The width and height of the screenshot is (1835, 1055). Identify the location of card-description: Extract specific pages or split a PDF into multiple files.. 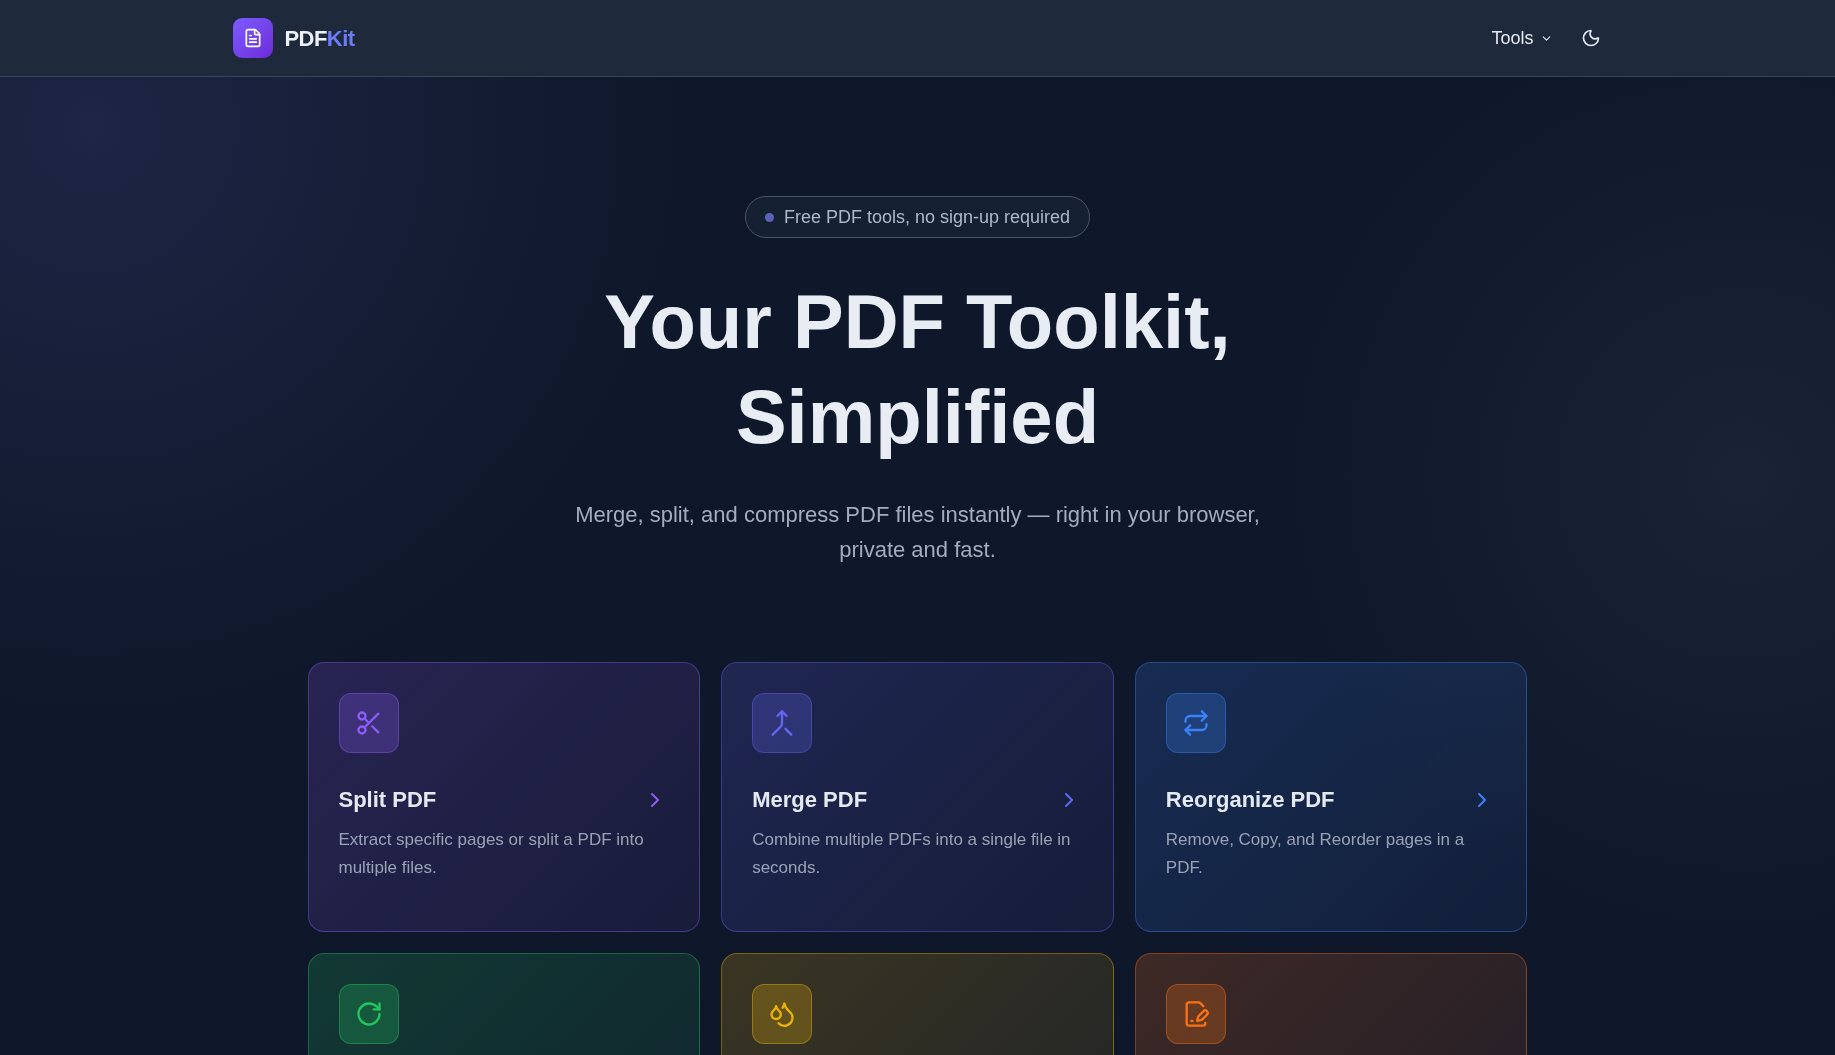
(491, 854).